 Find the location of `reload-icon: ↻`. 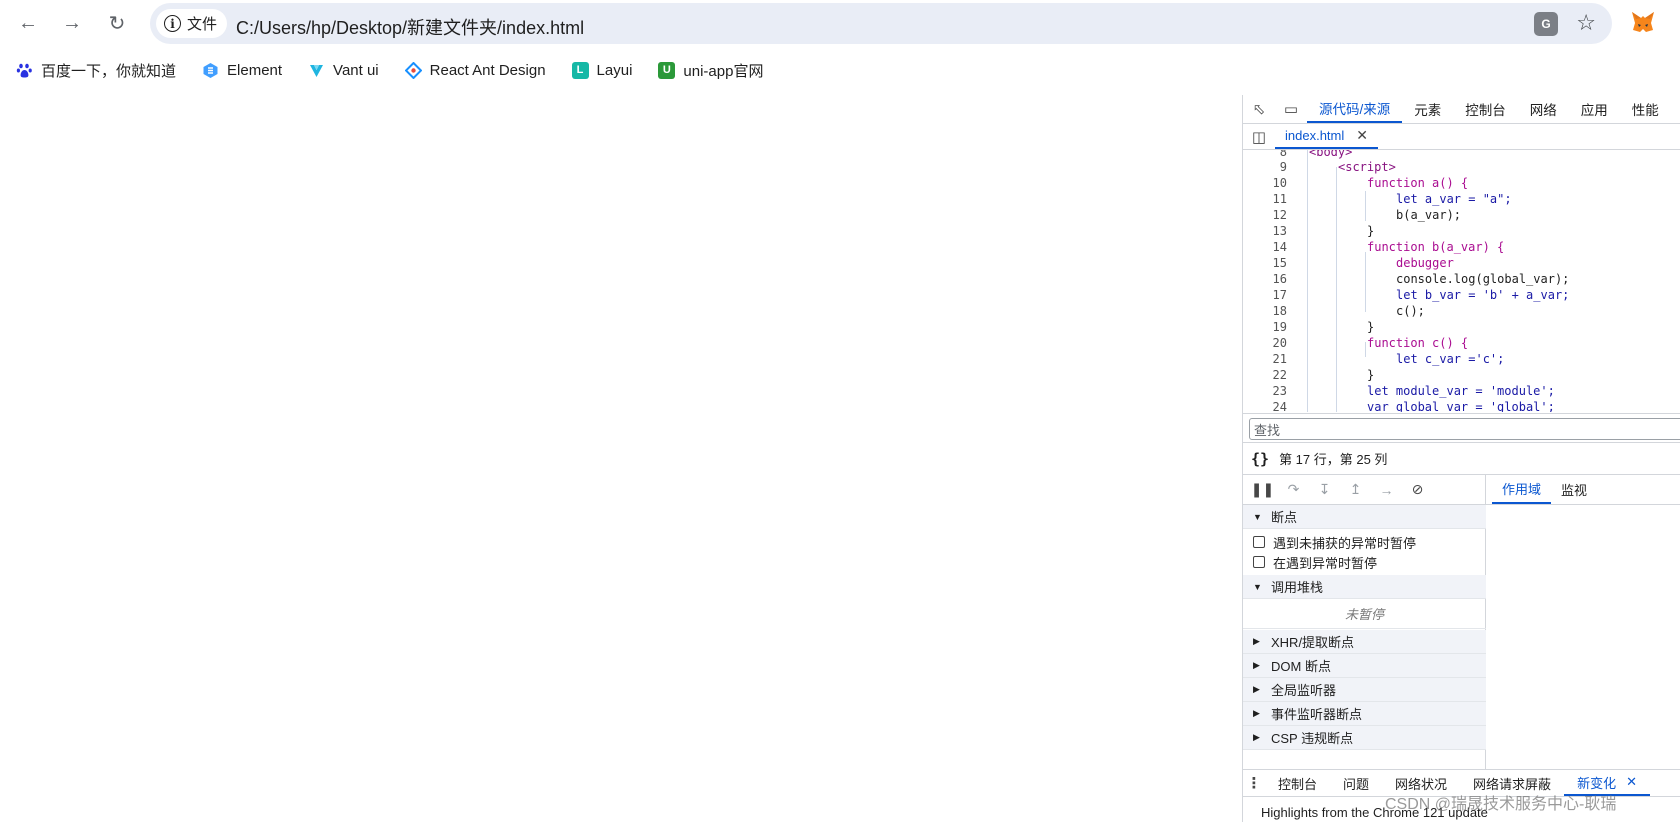

reload-icon: ↻ is located at coordinates (117, 23).